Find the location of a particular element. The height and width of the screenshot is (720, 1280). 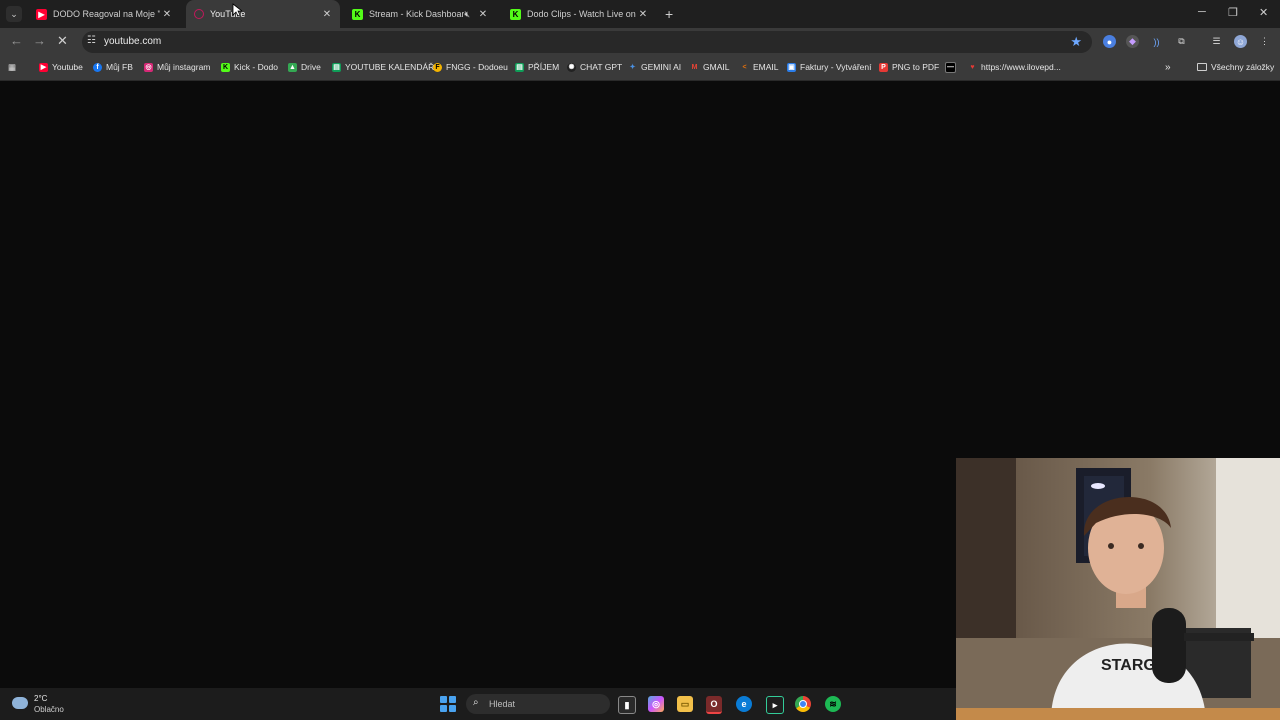

mute-icon: 🔇︎ is located at coordinates (467, 14).